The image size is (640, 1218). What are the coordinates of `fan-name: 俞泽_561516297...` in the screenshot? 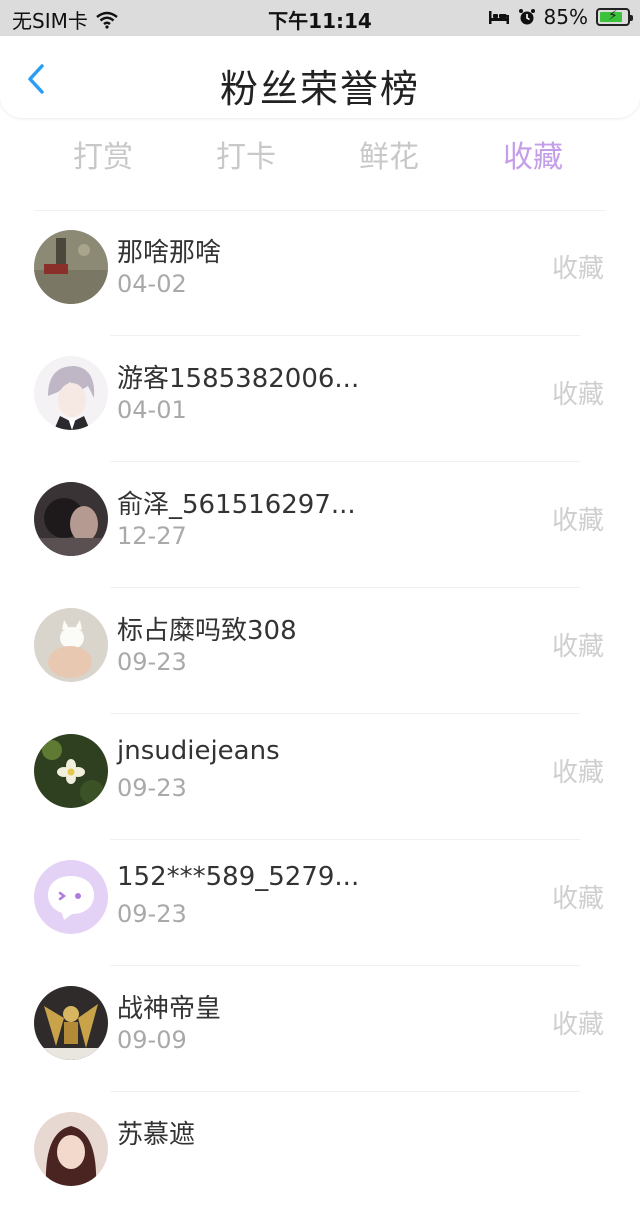 It's located at (236, 505).